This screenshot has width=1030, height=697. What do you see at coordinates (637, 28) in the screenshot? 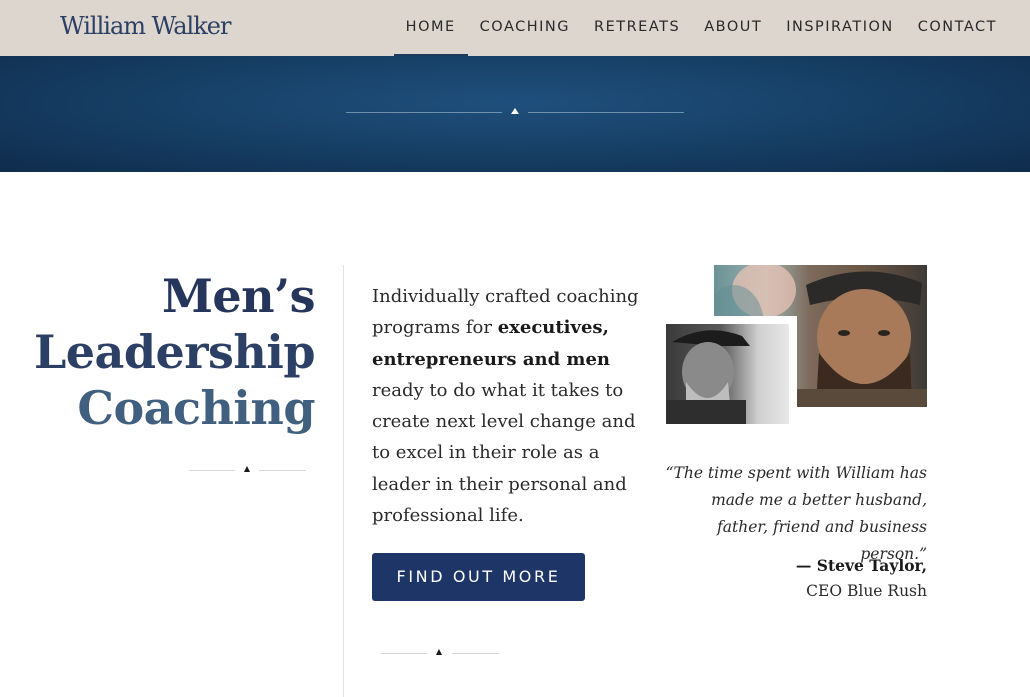
I see `nav-retreats: RETREATS` at bounding box center [637, 28].